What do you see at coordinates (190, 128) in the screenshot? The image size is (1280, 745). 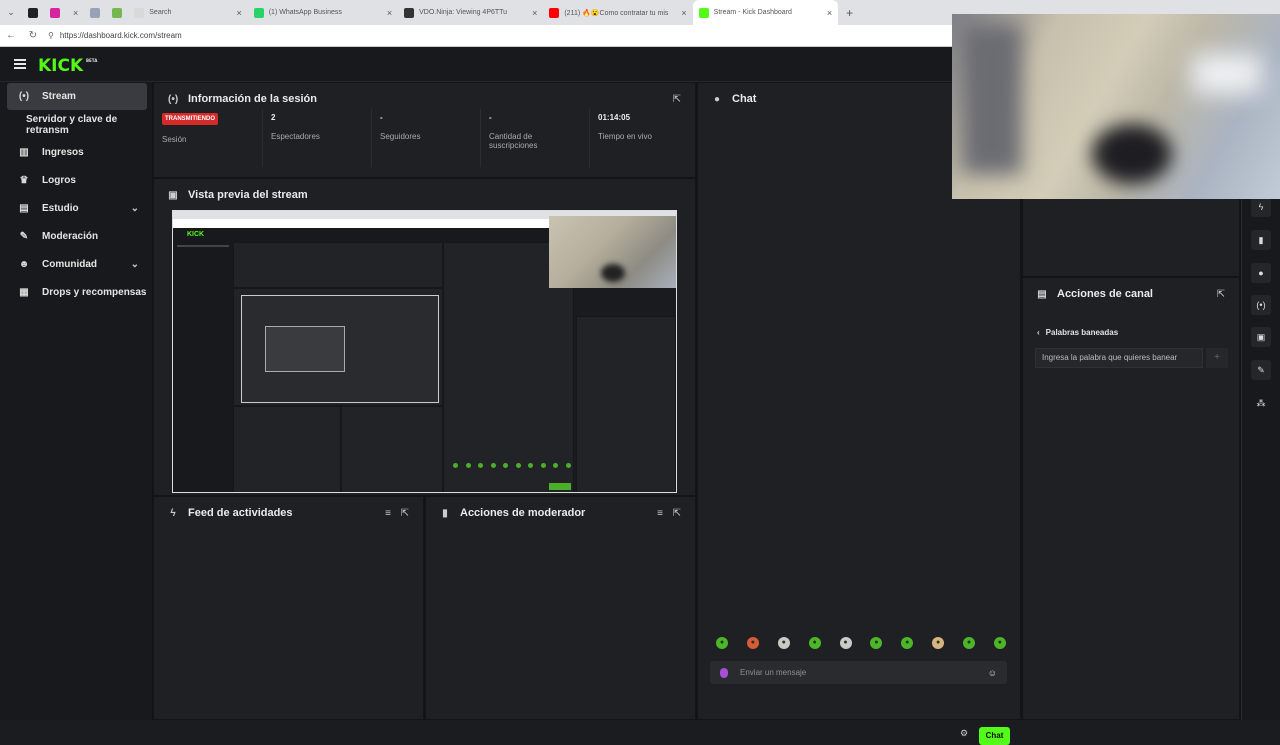 I see `stat-session: TRANSMITIENDO Sesión` at bounding box center [190, 128].